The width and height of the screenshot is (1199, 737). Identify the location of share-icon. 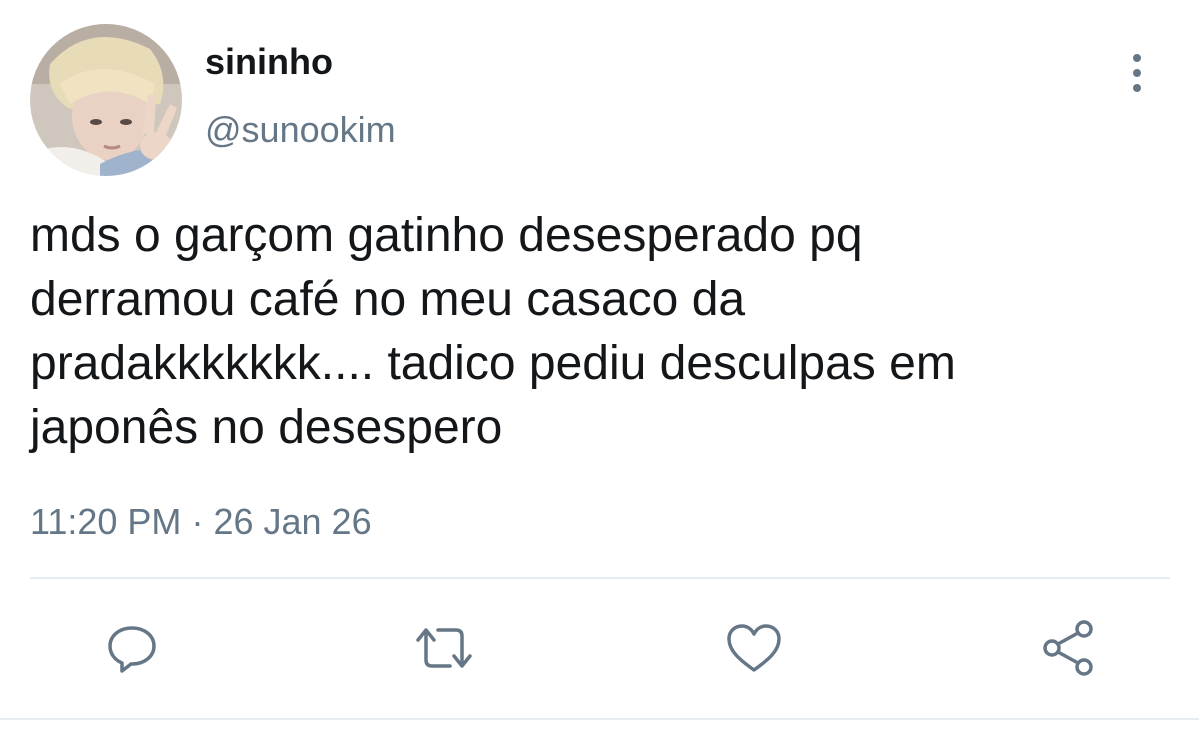
(1068, 648).